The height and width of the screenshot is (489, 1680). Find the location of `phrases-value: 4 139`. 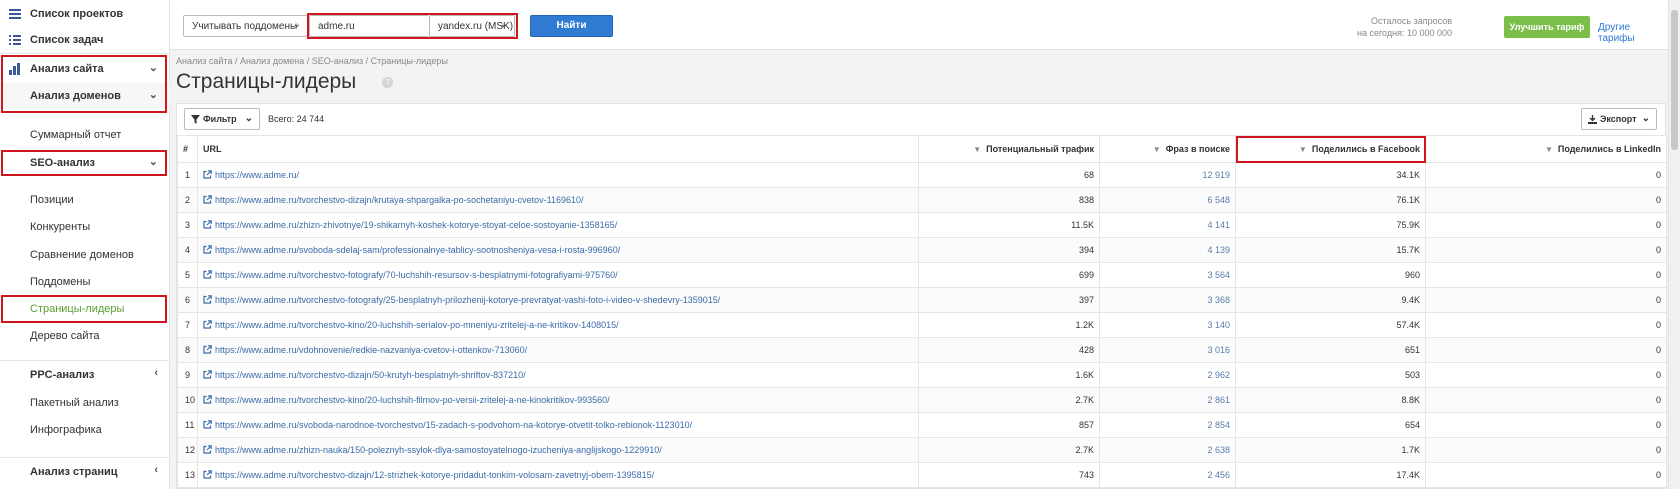

phrases-value: 4 139 is located at coordinates (1167, 250).